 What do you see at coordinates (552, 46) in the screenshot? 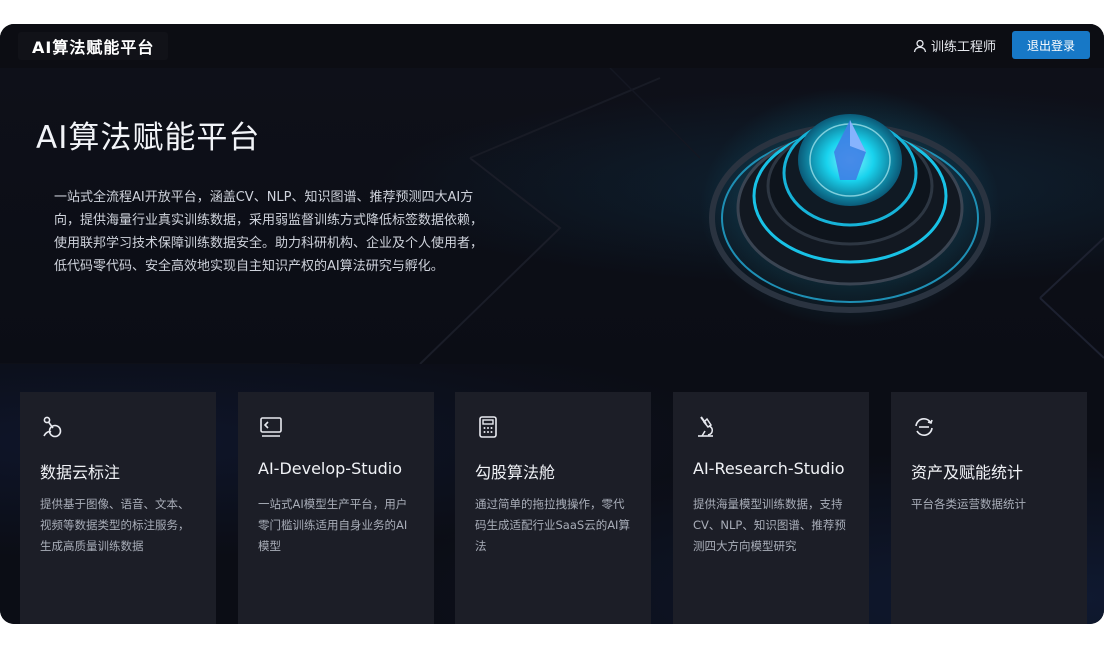
I see `top-bar: AI算法赋能平台 训练工程师 退出登录` at bounding box center [552, 46].